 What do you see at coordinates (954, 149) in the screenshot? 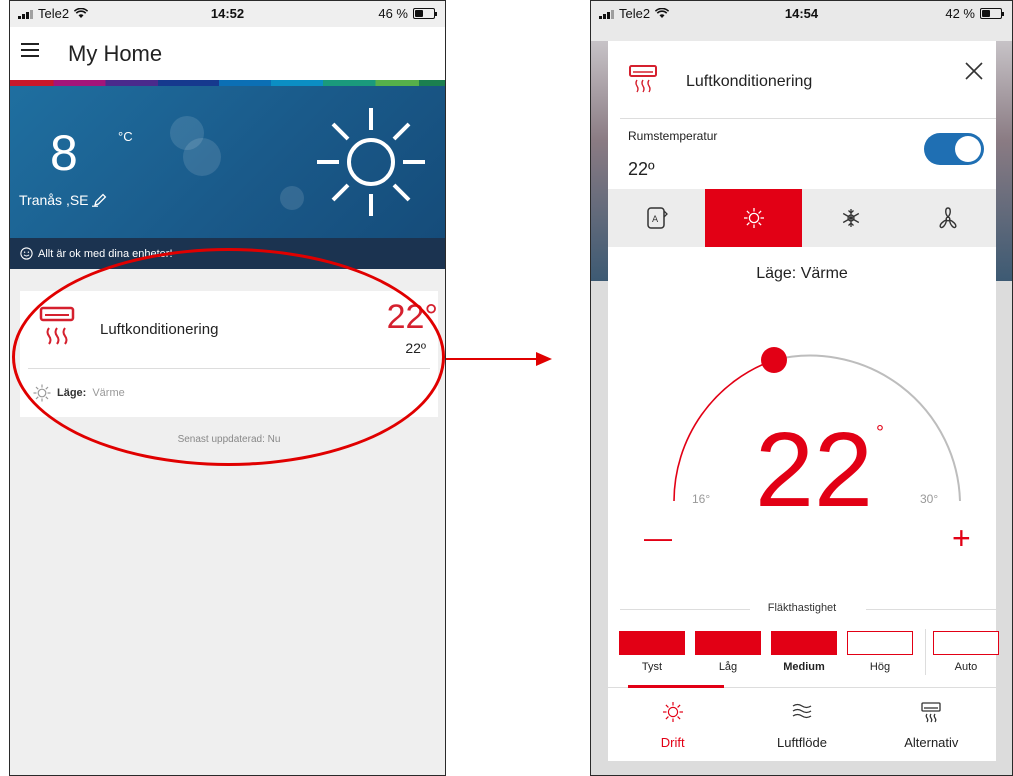
I see `power-toggle` at bounding box center [954, 149].